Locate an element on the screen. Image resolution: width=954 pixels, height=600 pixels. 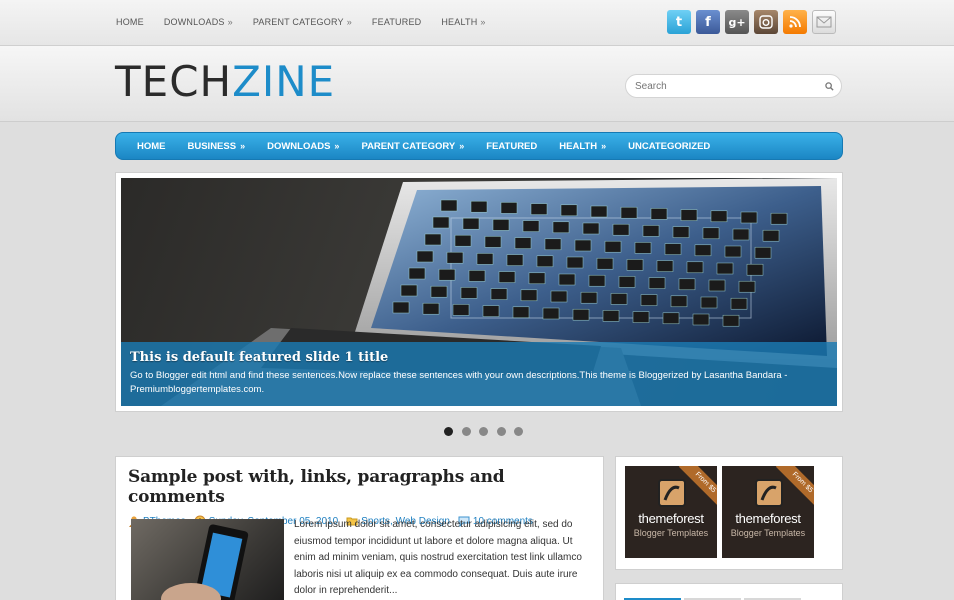
ad-subtitle: Blogger Templates is located at coordinates (671, 533).